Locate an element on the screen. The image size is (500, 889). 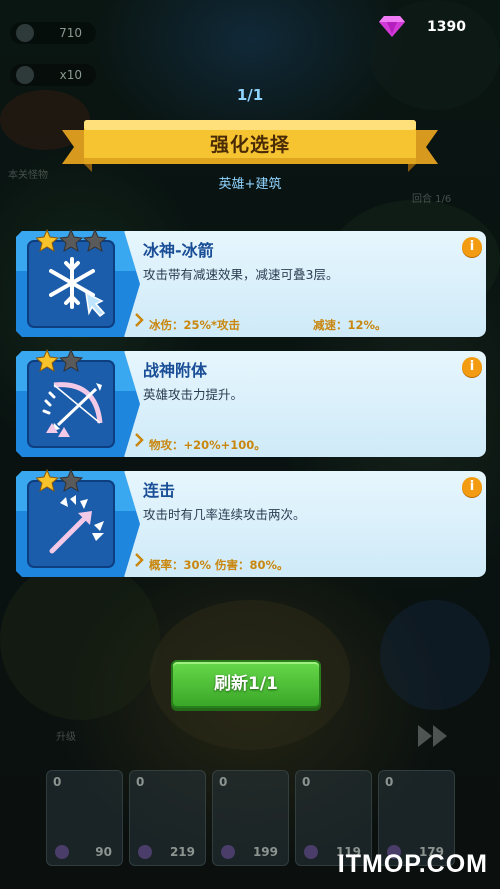
building-slot: 0 90 is located at coordinates (84, 818).